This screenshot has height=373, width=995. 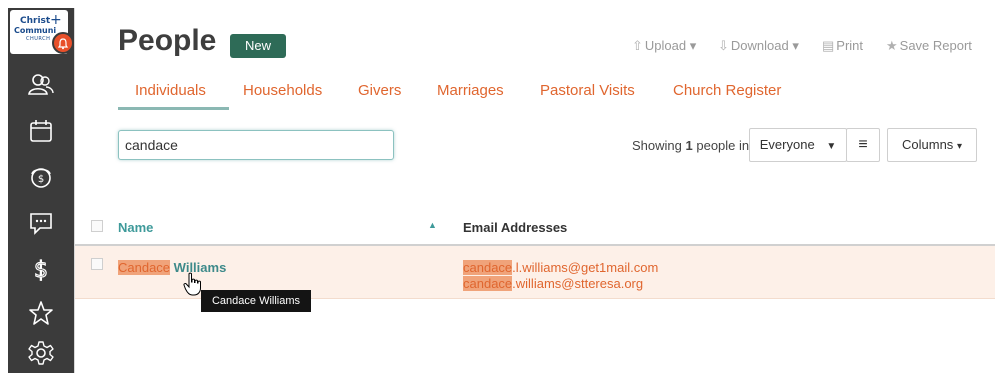 What do you see at coordinates (831, 146) in the screenshot?
I see `caret-down-icon: ▼` at bounding box center [831, 146].